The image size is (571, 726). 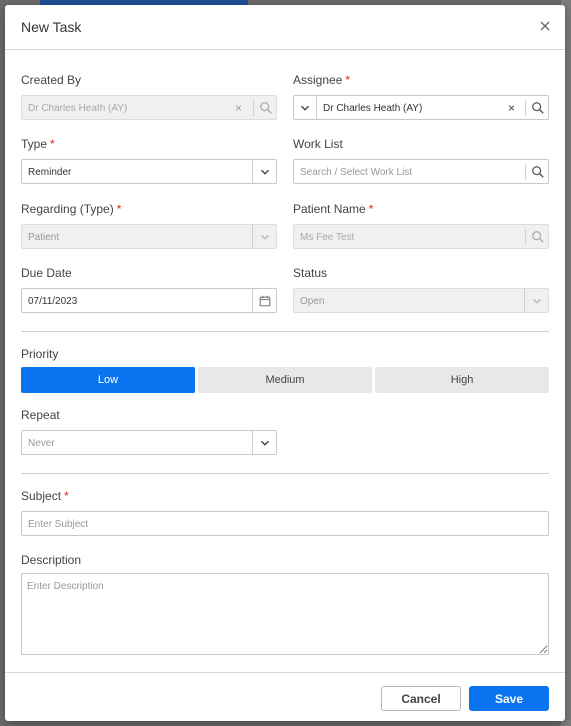 I want to click on repeat-value: Never, so click(x=41, y=443).